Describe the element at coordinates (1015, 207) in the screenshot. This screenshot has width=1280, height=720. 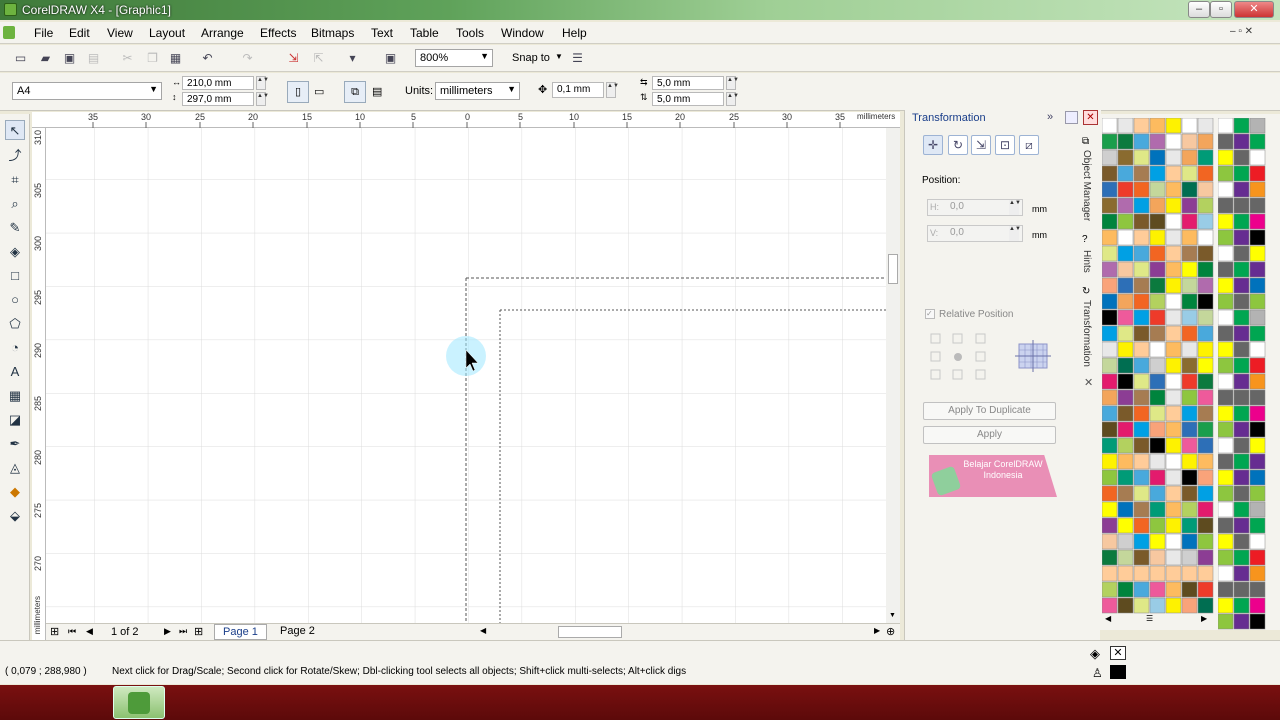
I see `h-spinner: ▲▼` at that location.